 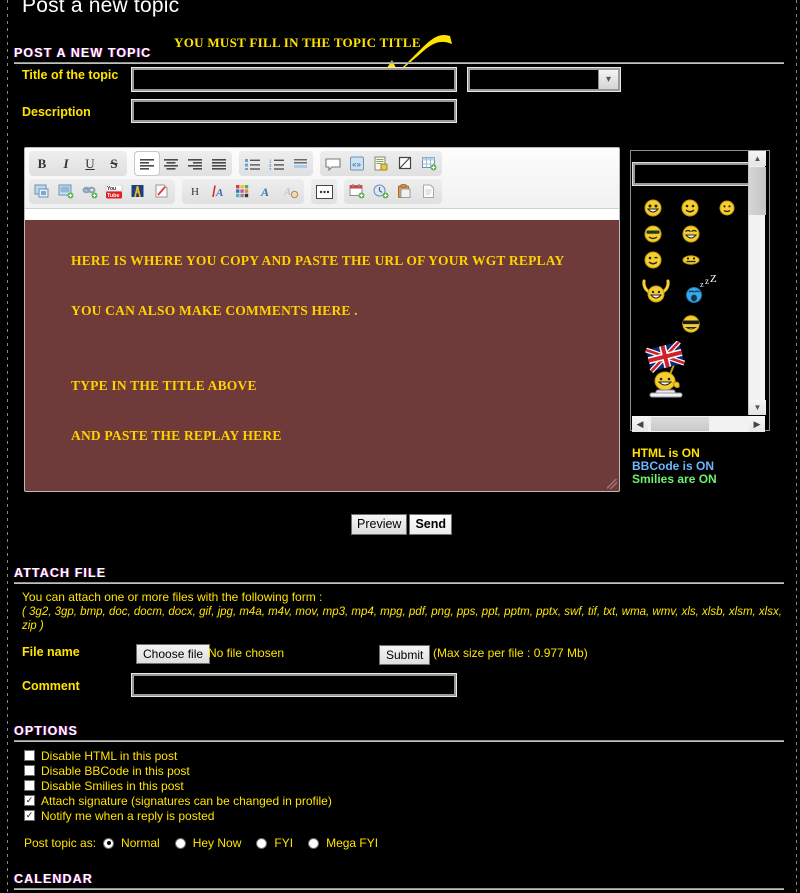 What do you see at coordinates (757, 424) in the screenshot?
I see `scroll-right-icon: ▶` at bounding box center [757, 424].